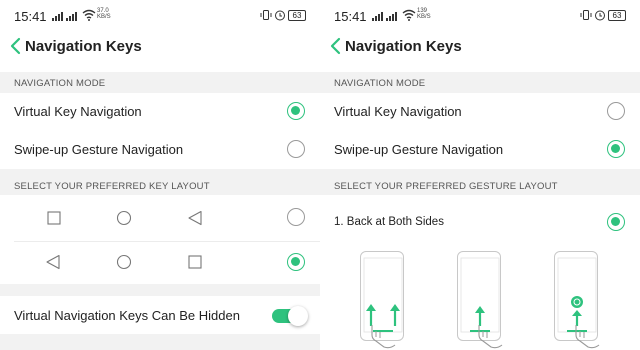 The image size is (640, 350). I want to click on hide-keys-toggle, so click(290, 316).